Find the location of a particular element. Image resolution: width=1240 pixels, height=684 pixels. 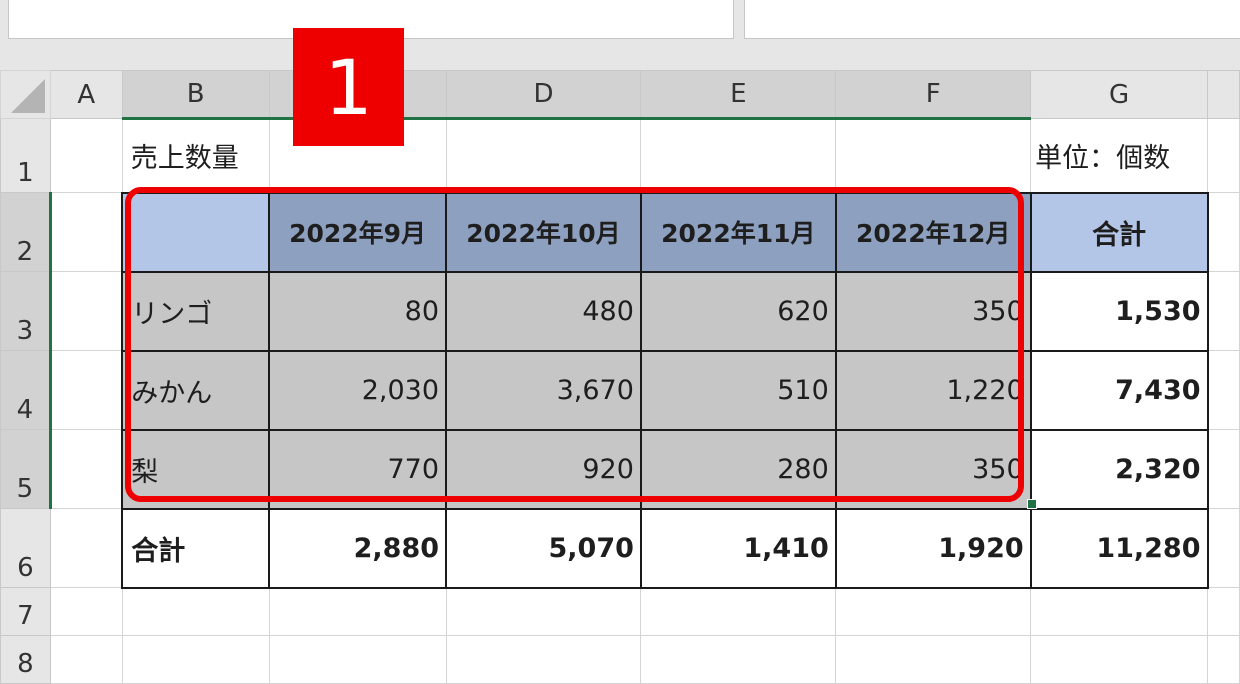

formula-input is located at coordinates (992, 19).